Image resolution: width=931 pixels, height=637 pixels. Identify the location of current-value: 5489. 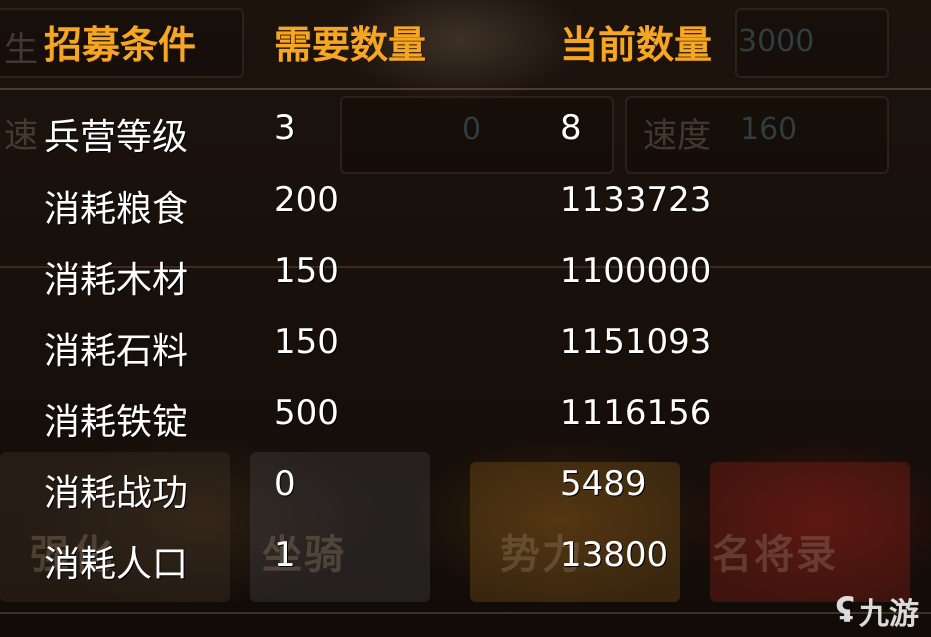
(603, 484).